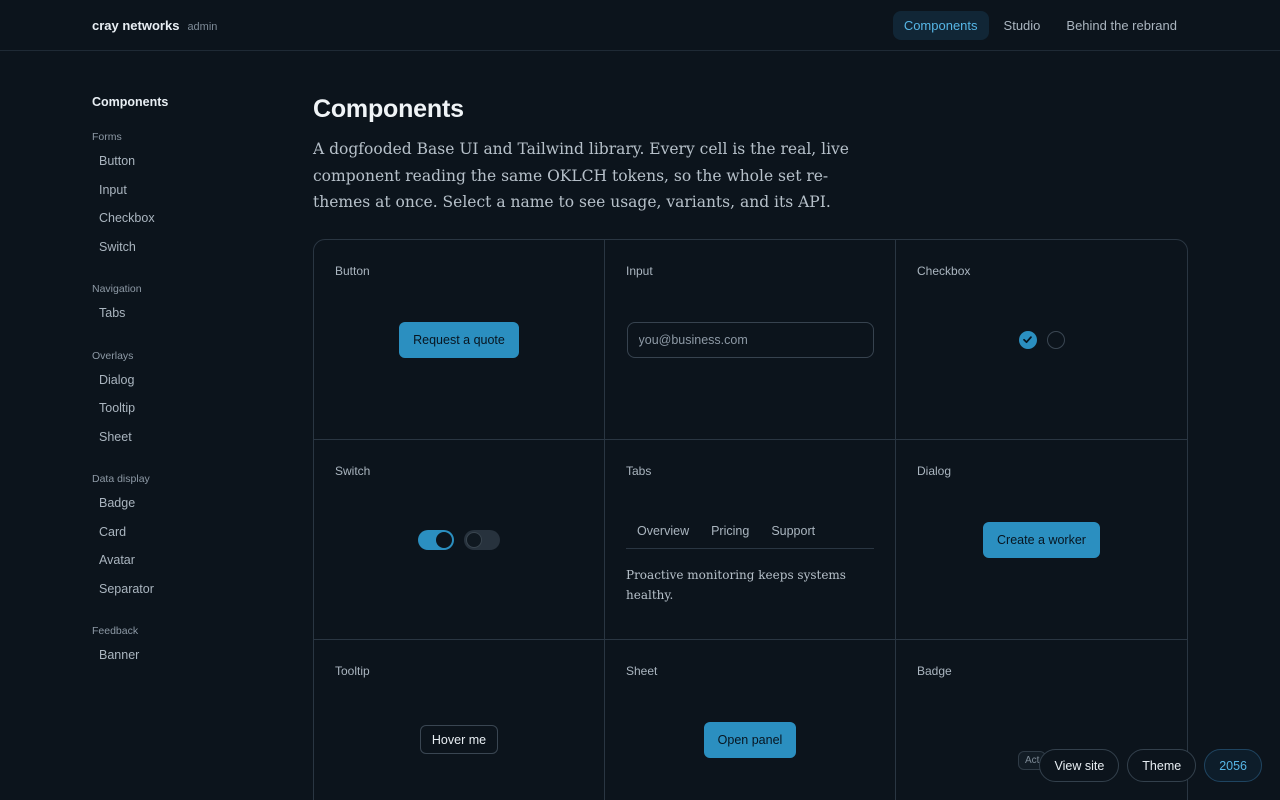 The height and width of the screenshot is (800, 1280). I want to click on switch-off, so click(482, 539).